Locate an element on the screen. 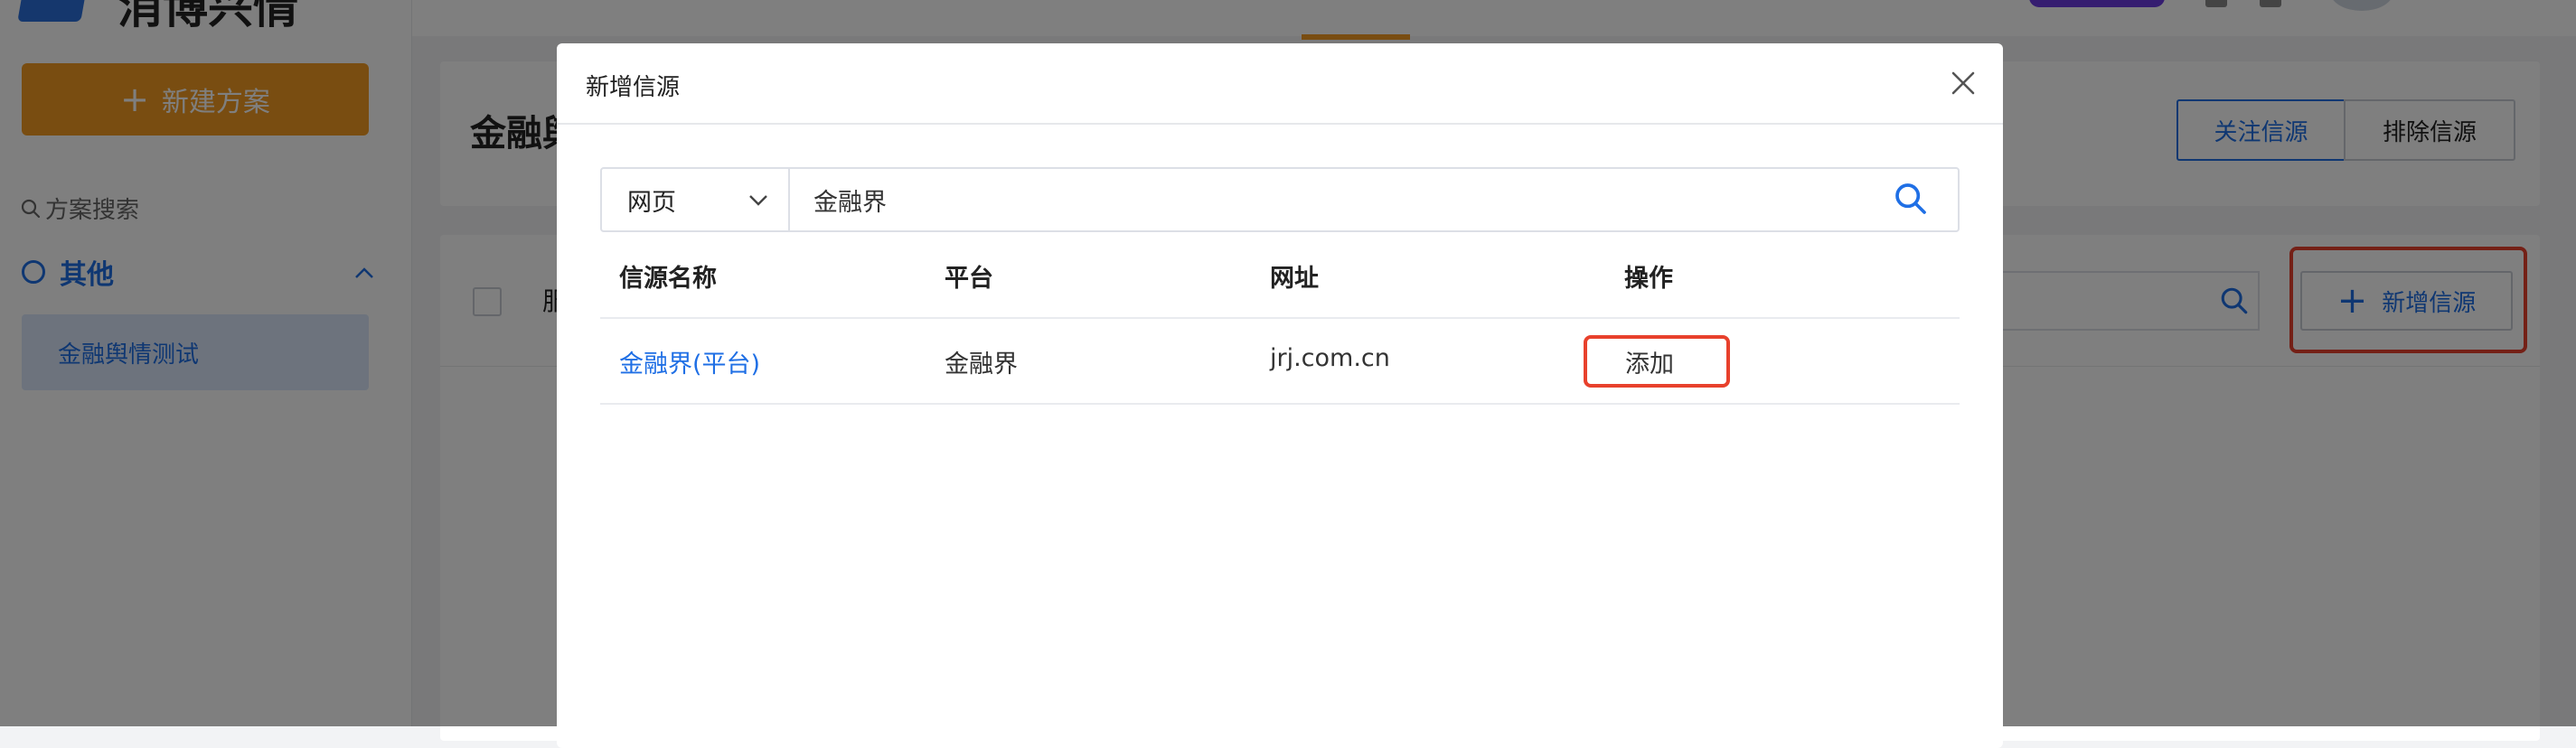  add-button: 添加 is located at coordinates (1657, 361).